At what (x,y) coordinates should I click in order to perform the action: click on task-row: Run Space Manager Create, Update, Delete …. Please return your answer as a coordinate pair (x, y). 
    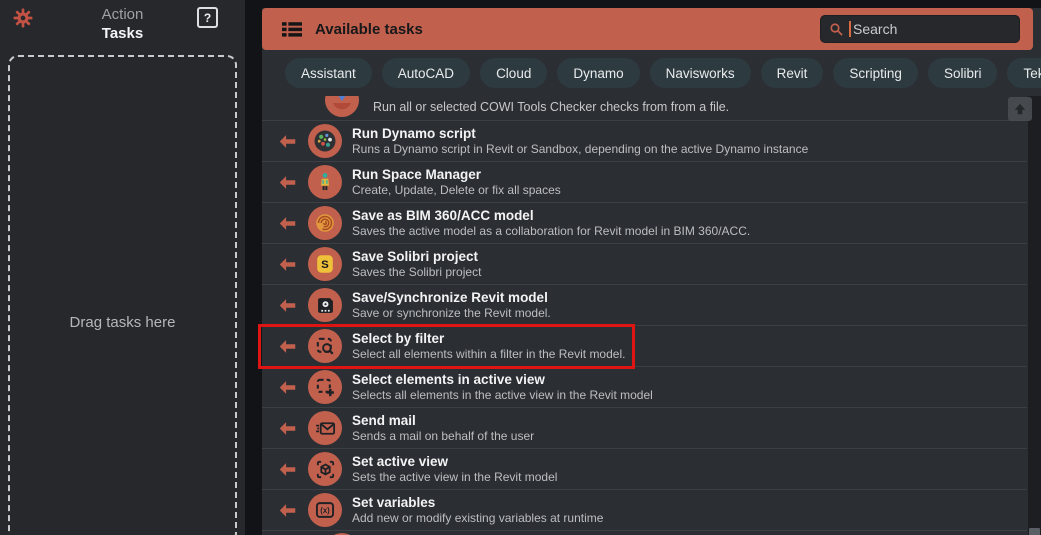
    Looking at the image, I should click on (644, 181).